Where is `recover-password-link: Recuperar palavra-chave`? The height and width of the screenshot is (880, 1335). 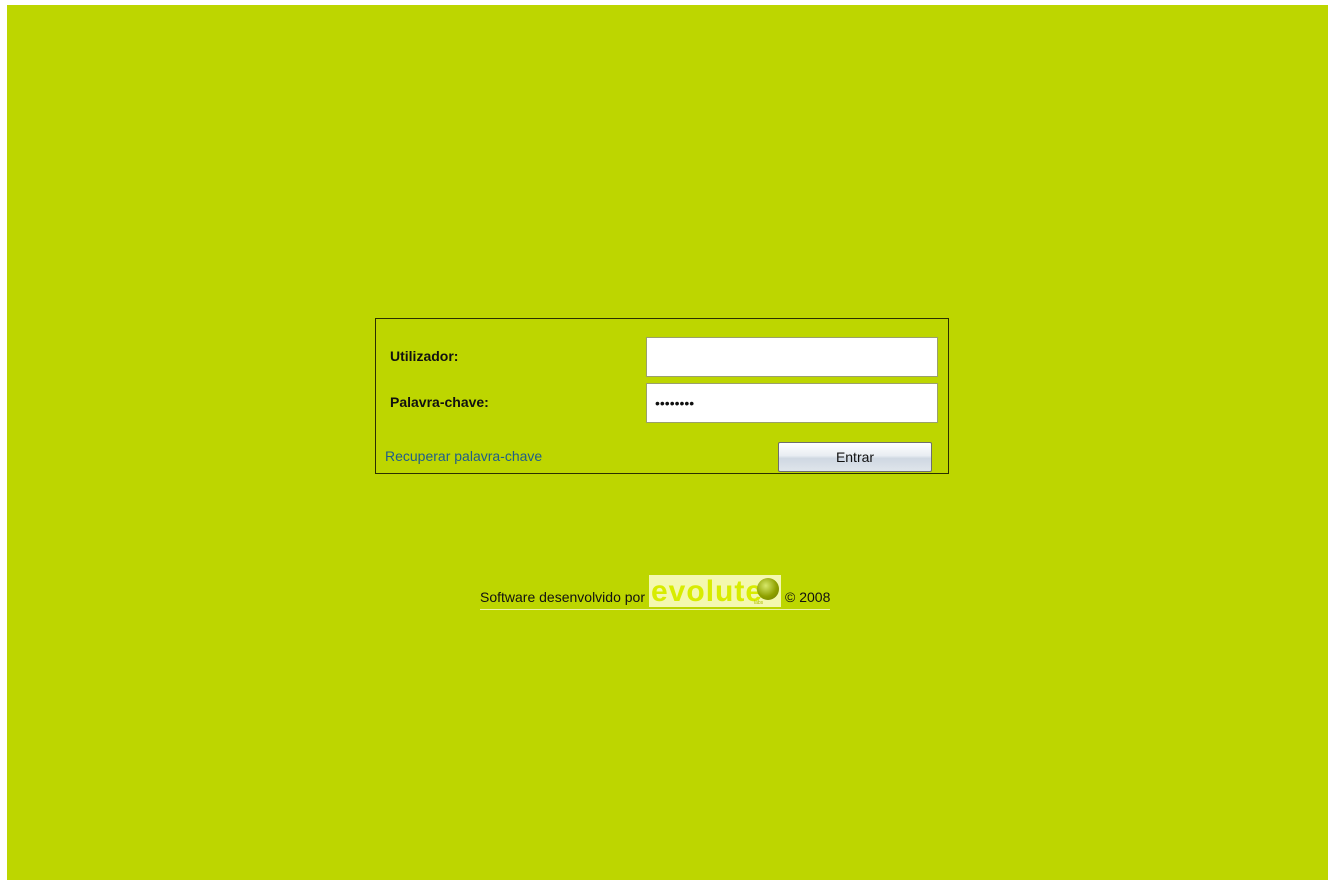
recover-password-link: Recuperar palavra-chave is located at coordinates (463, 456).